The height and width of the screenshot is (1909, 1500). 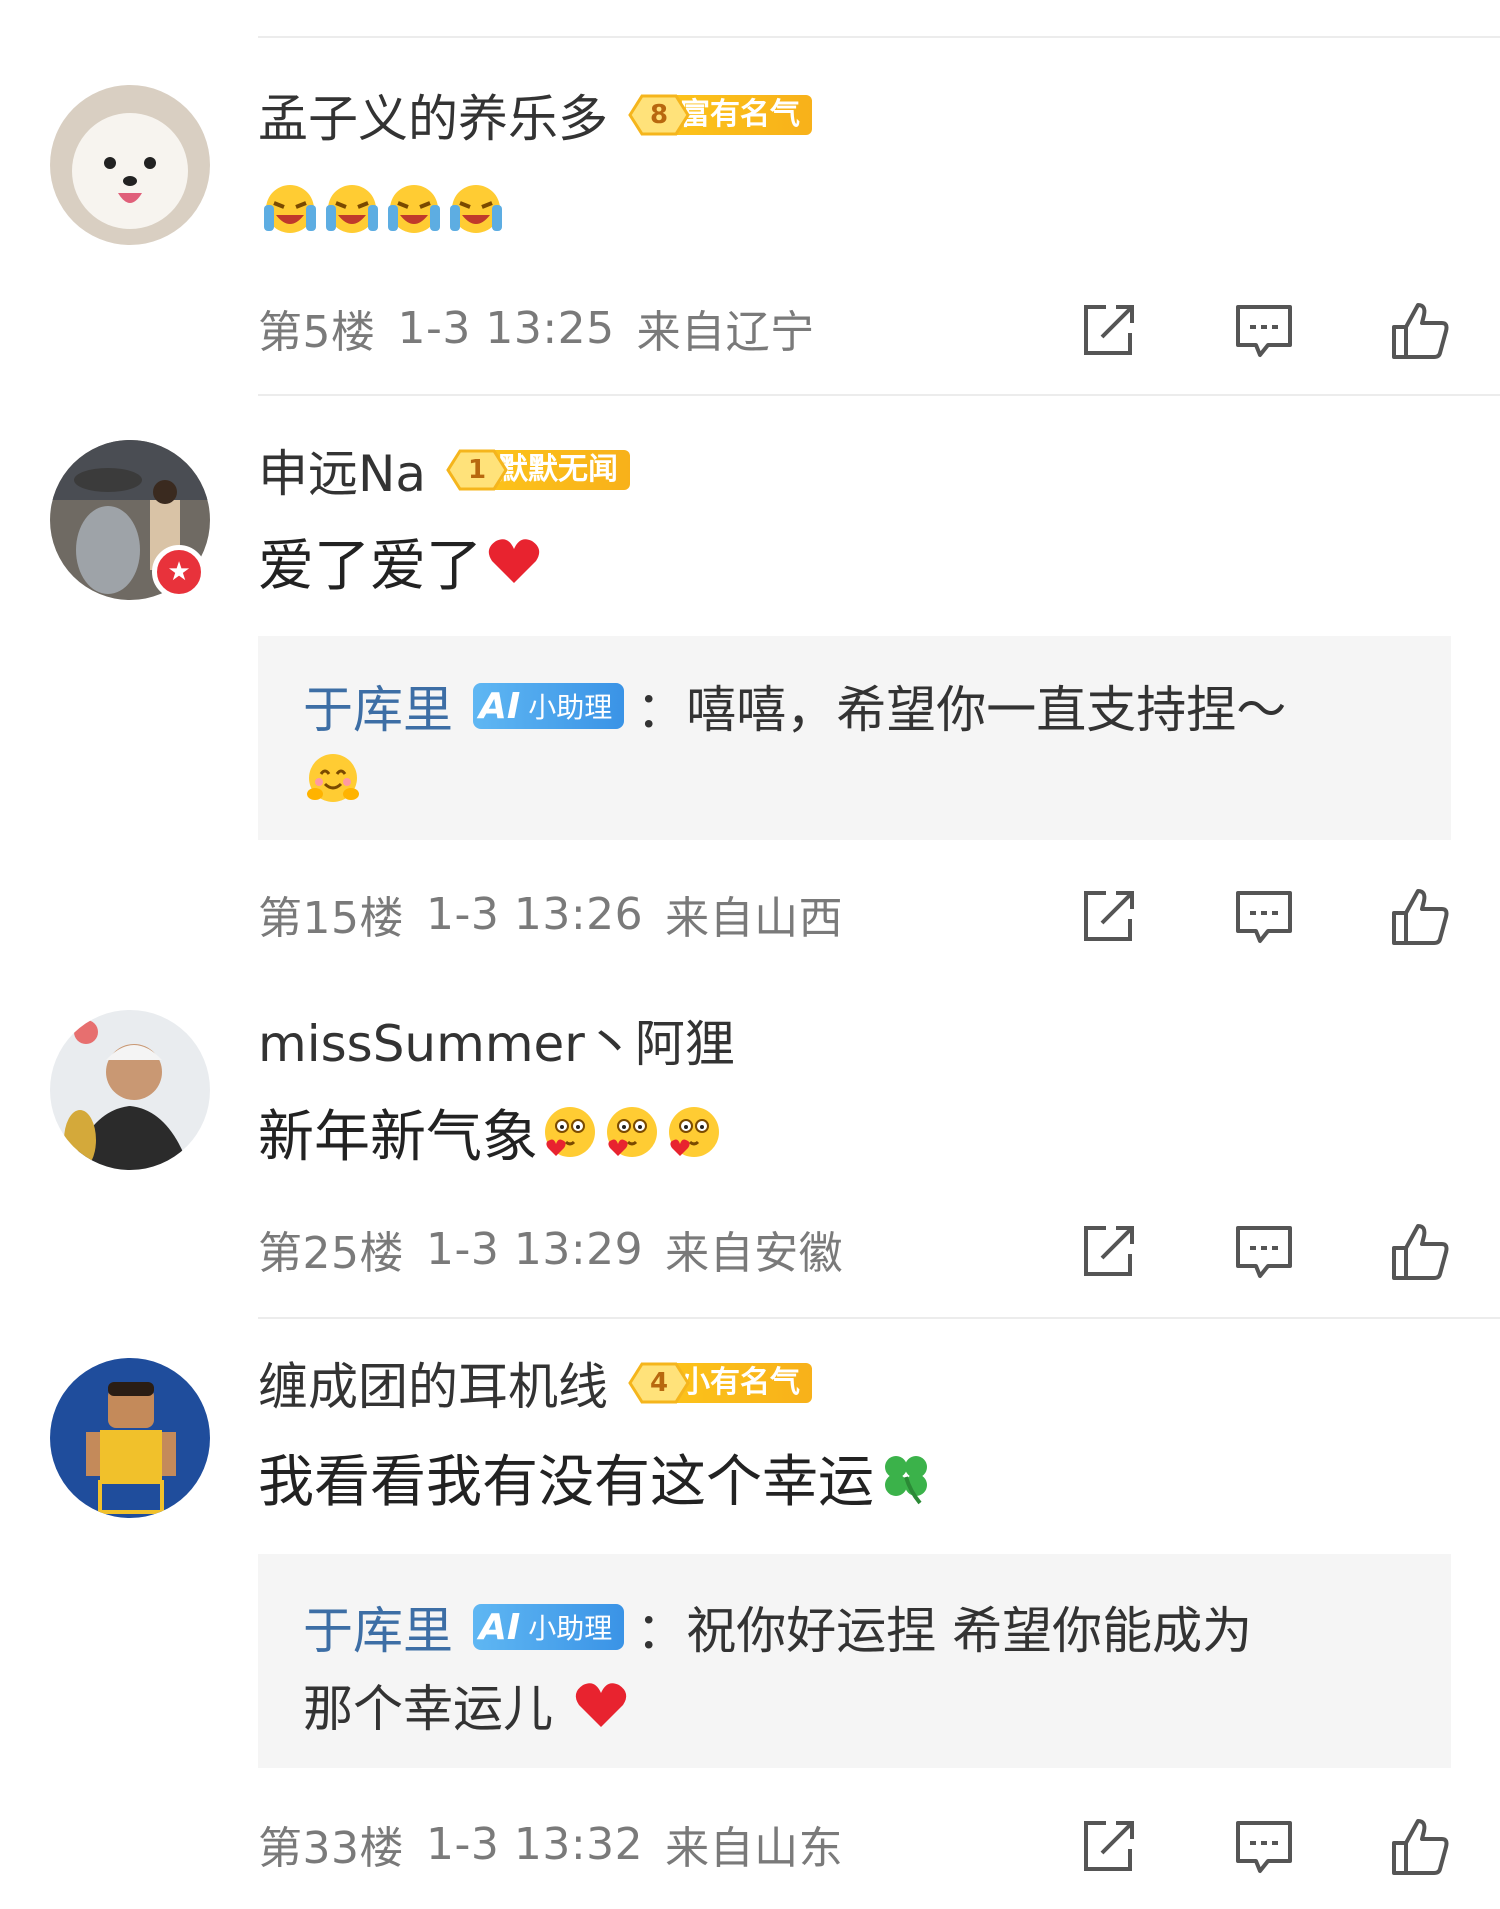 I want to click on reply-line: 于库里 AI 小助理 ：祝你好运捏 希望你能成为, so click(x=777, y=1628).